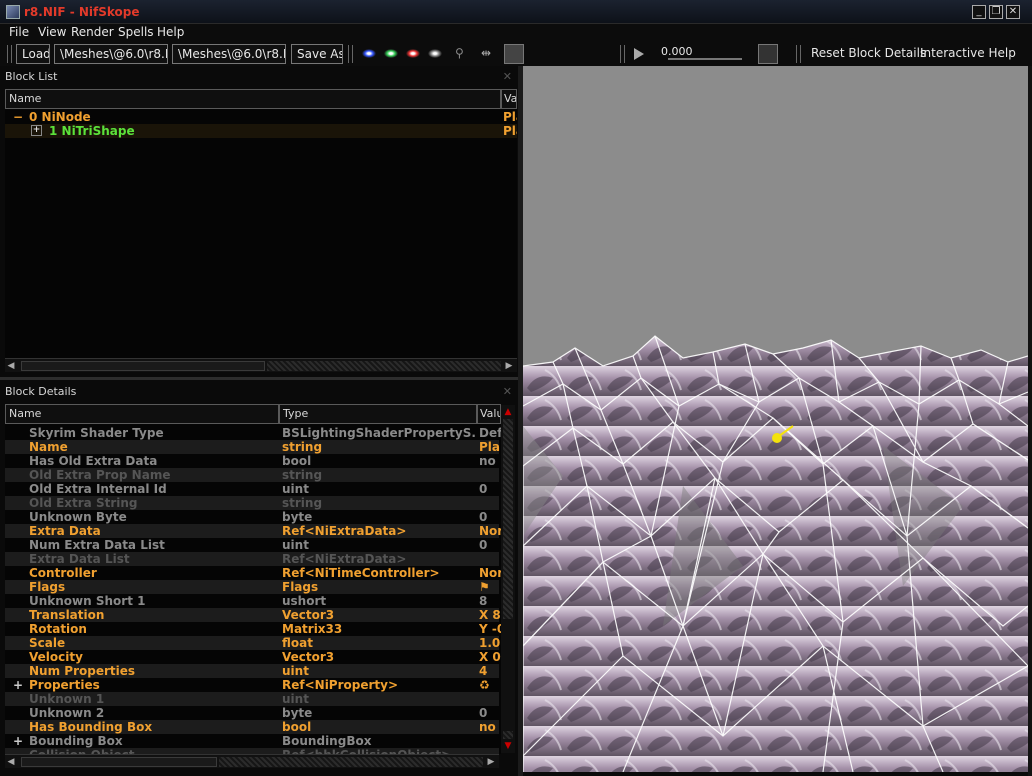 Image resolution: width=1032 pixels, height=776 pixels. What do you see at coordinates (252, 503) in the screenshot?
I see `detail-row: Old Extra String string` at bounding box center [252, 503].